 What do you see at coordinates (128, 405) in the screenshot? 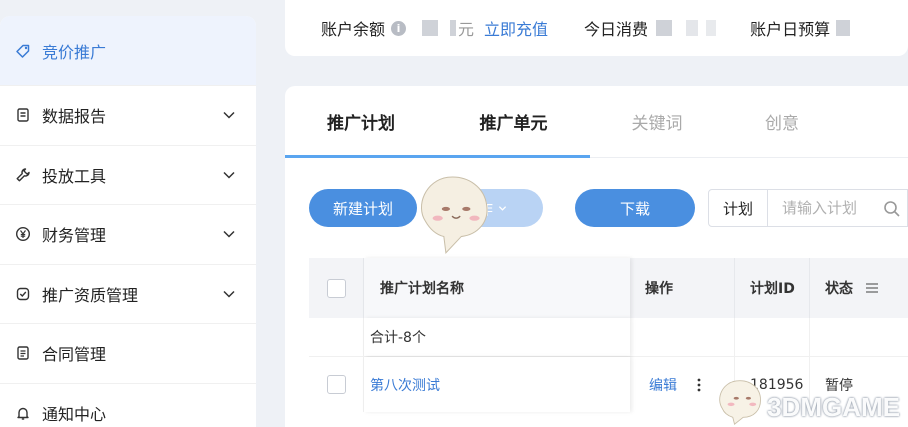
I see `sidebar-item-notification: 通知中心` at bounding box center [128, 405].